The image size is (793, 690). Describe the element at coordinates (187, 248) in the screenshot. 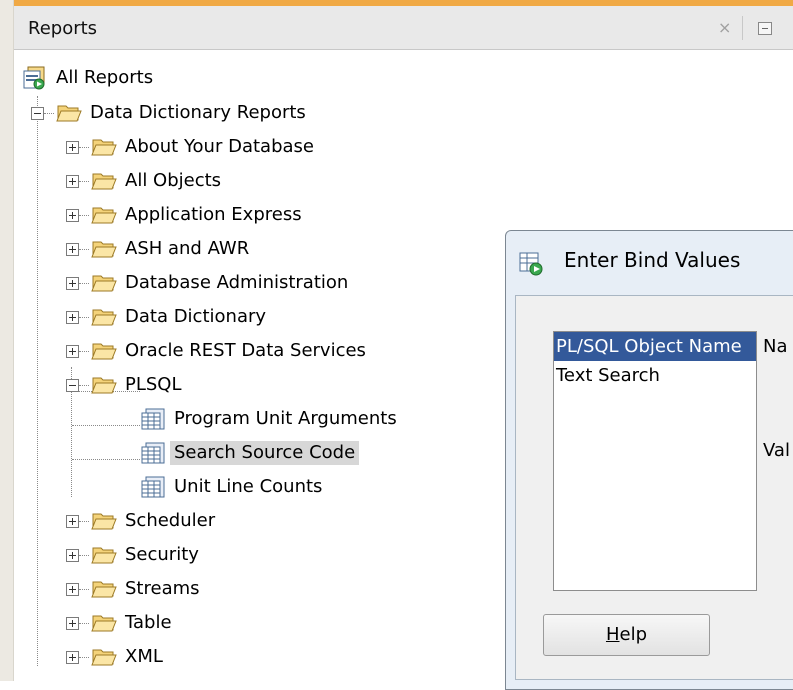

I see `tree-item-label: ASH and AWR` at that location.